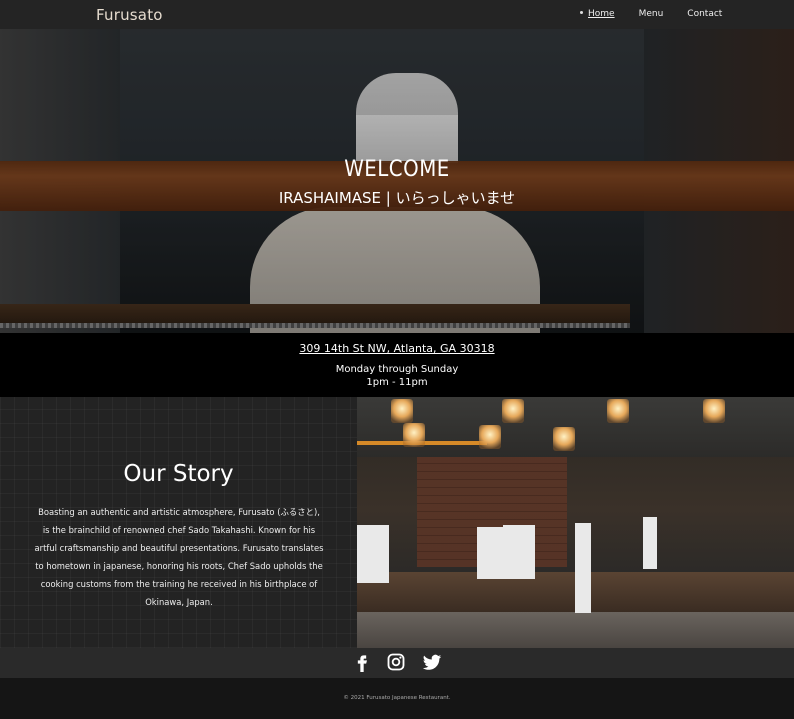 This screenshot has width=794, height=719. I want to click on brand-logo: Furusato, so click(129, 15).